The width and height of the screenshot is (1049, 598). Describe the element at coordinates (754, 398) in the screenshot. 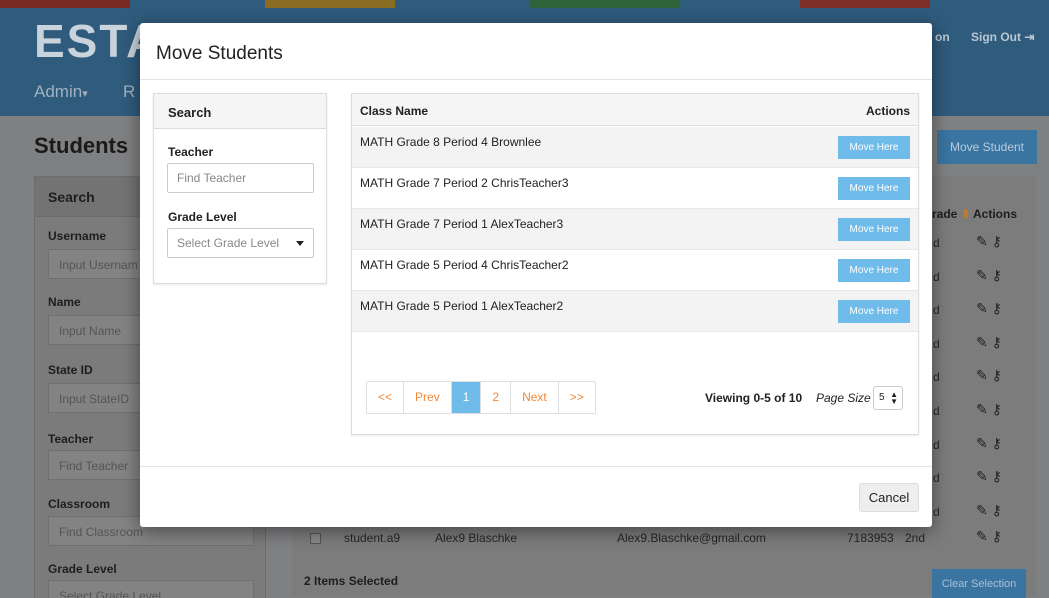

I see `viewing-range: Viewing 0-5 of 10` at that location.